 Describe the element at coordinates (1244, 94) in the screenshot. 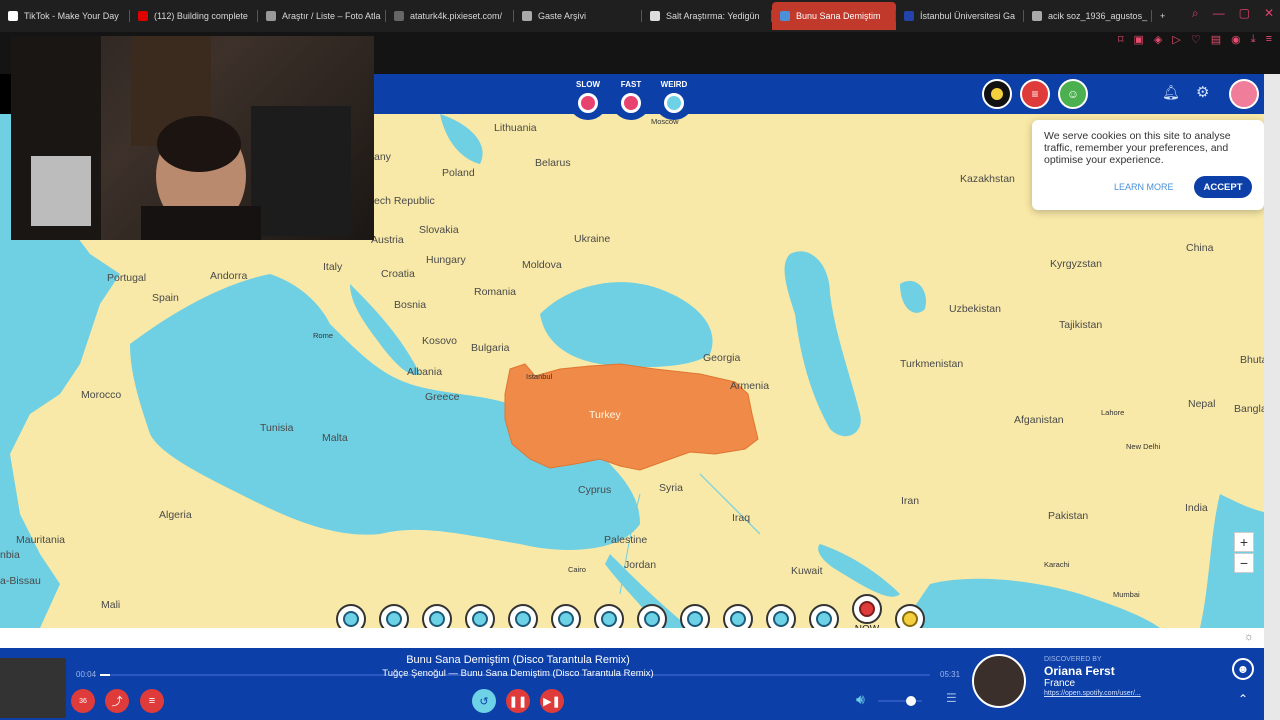

I see `avatar` at that location.